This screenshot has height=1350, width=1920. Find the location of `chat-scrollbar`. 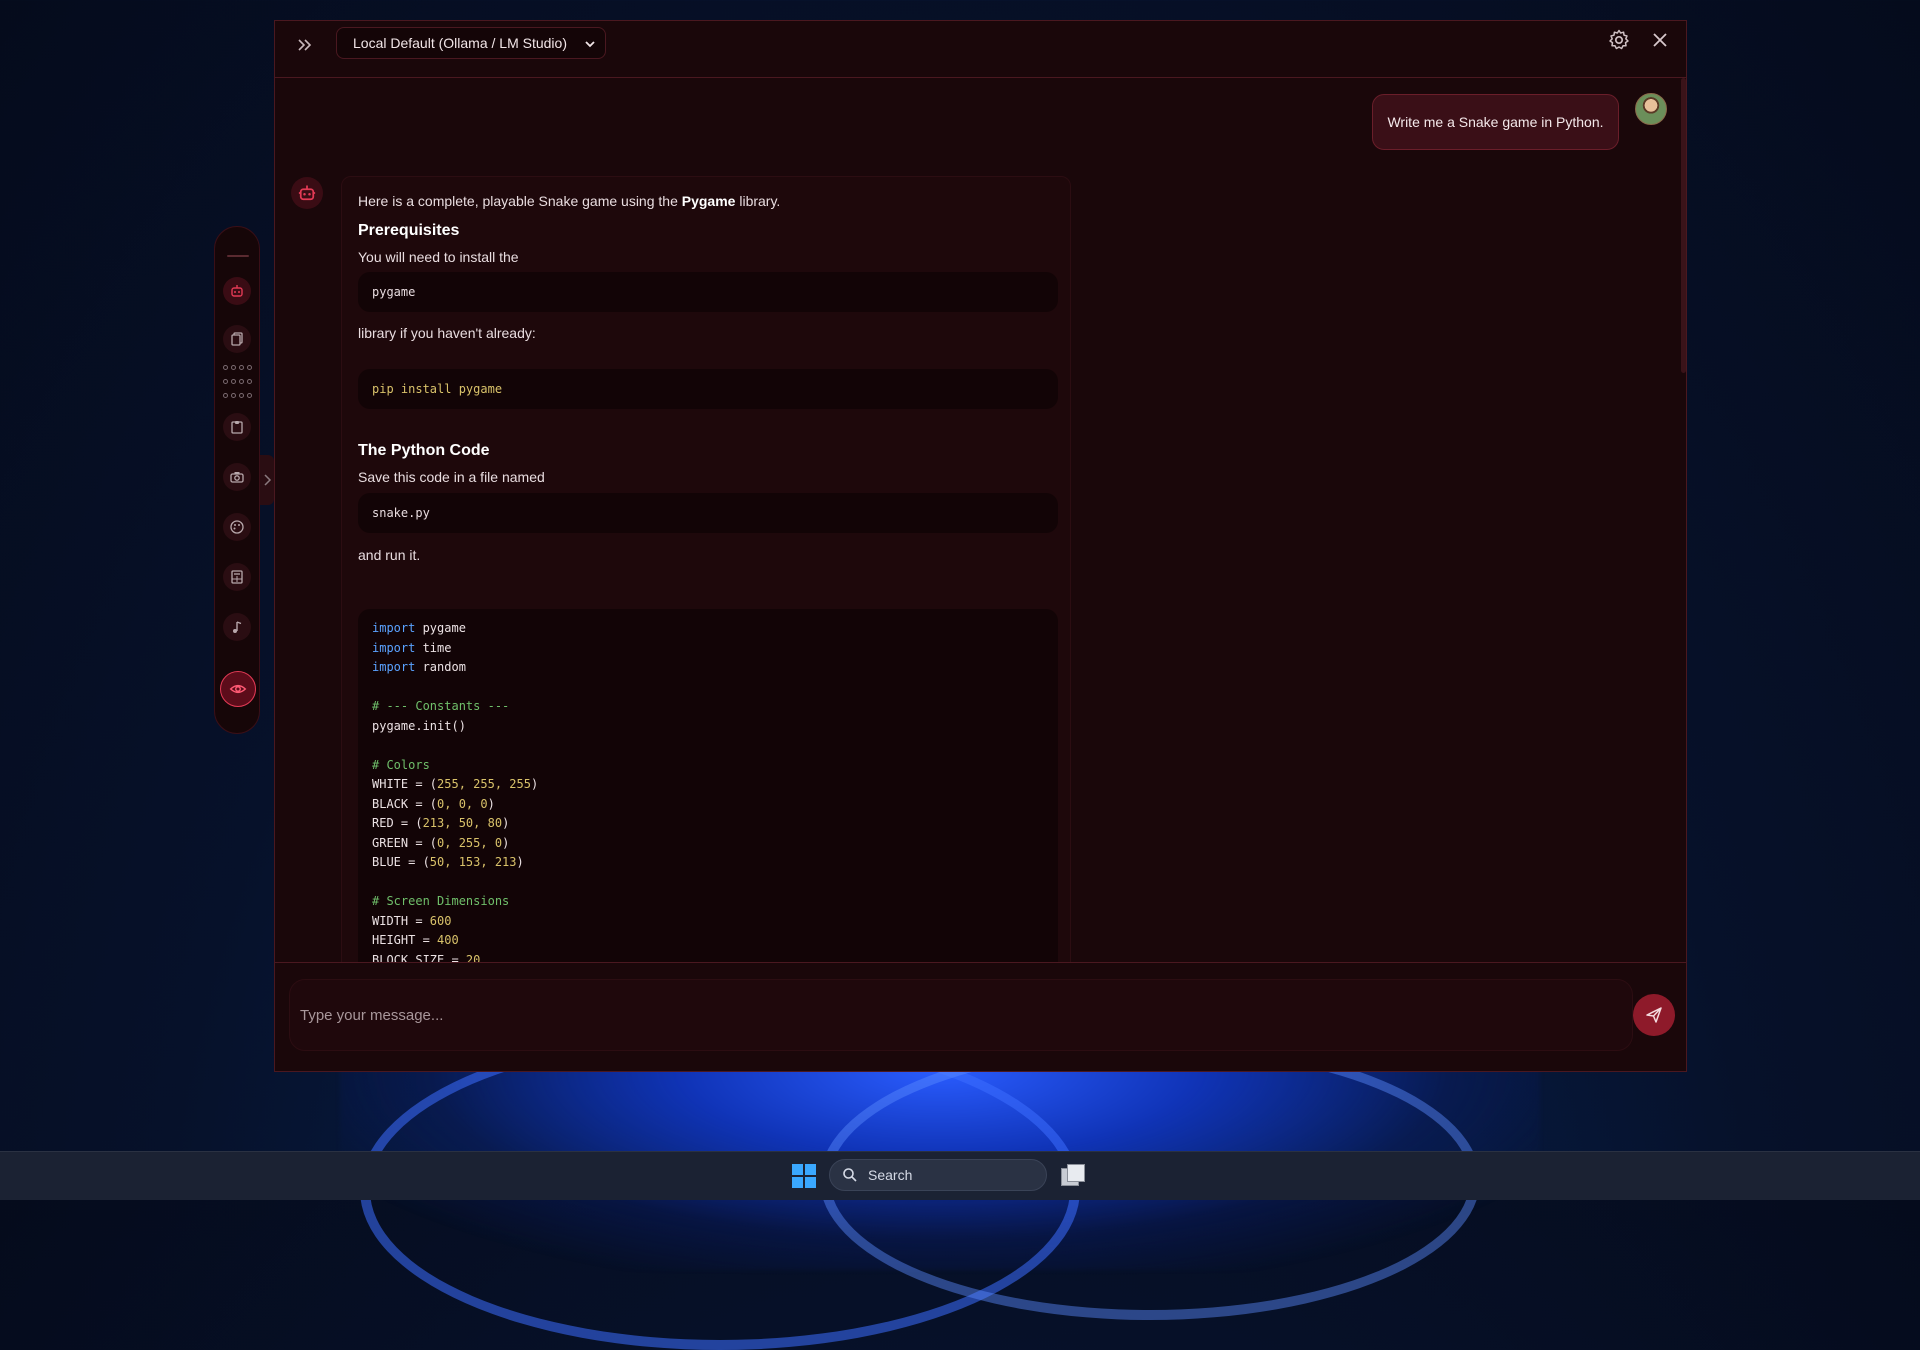

chat-scrollbar is located at coordinates (1683, 520).